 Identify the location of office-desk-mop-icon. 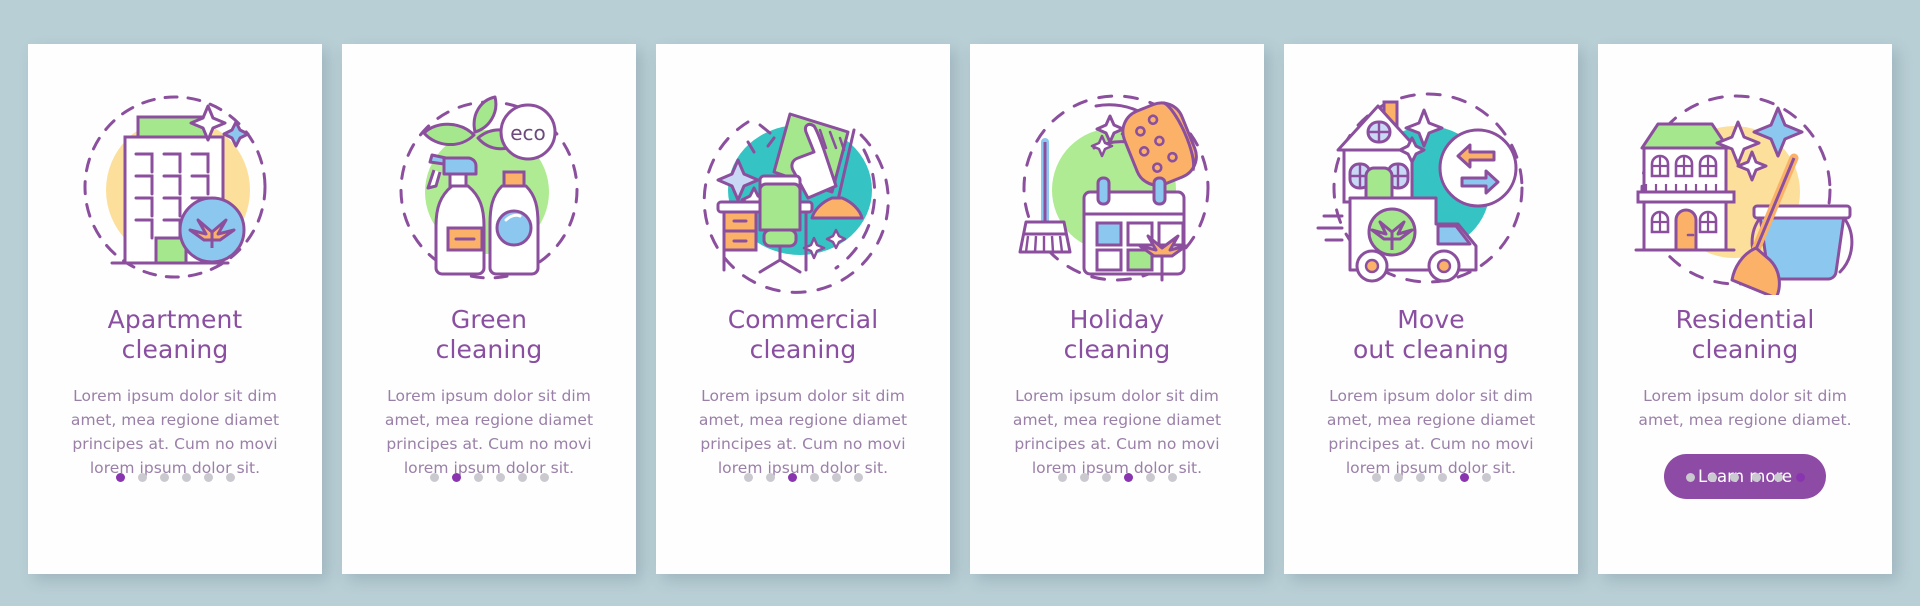
(803, 187).